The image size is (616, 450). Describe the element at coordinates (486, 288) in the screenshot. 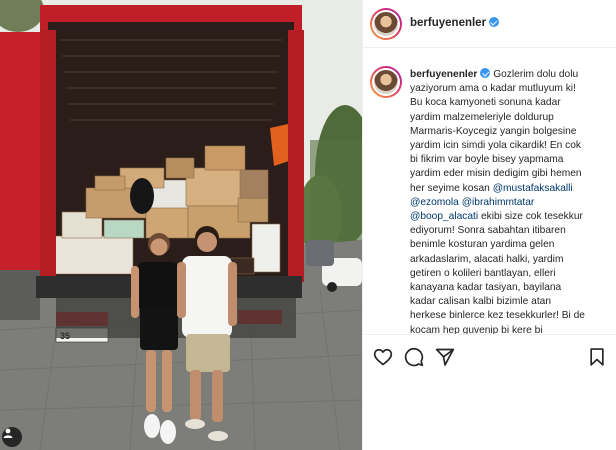

I see `caption-line: kanayana kadar tasiyan, bayilana` at that location.